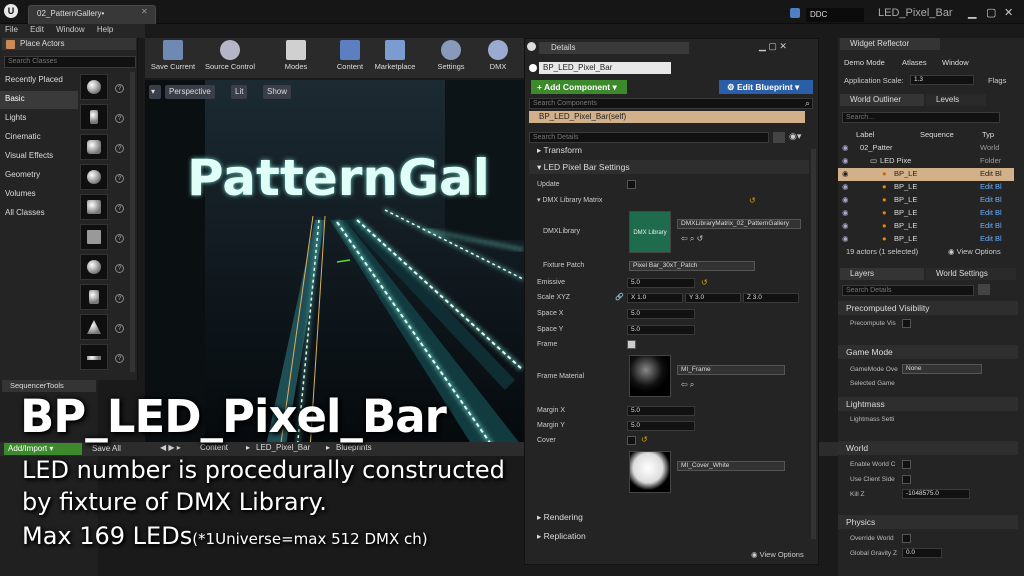 This screenshot has width=1024, height=576. I want to click on self-component-row: BP_LED_Pixel_Bar(self), so click(667, 117).